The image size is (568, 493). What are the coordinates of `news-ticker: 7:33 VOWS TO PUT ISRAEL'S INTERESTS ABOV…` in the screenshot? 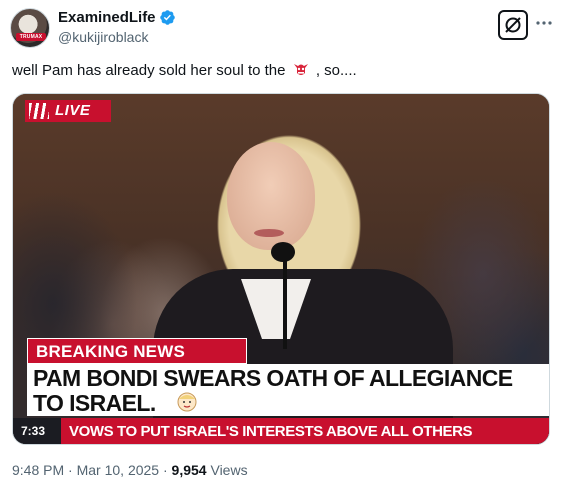 It's located at (281, 431).